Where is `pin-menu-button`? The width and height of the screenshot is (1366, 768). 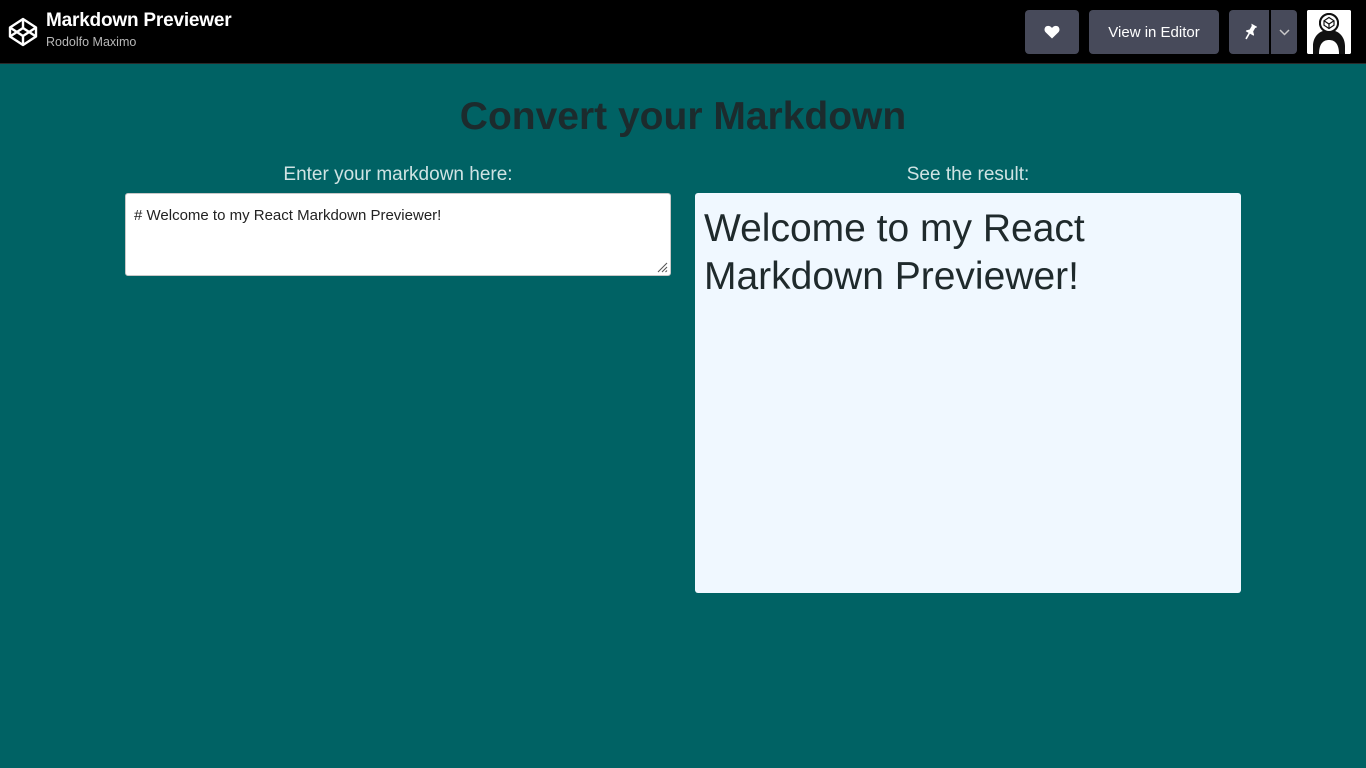 pin-menu-button is located at coordinates (1284, 32).